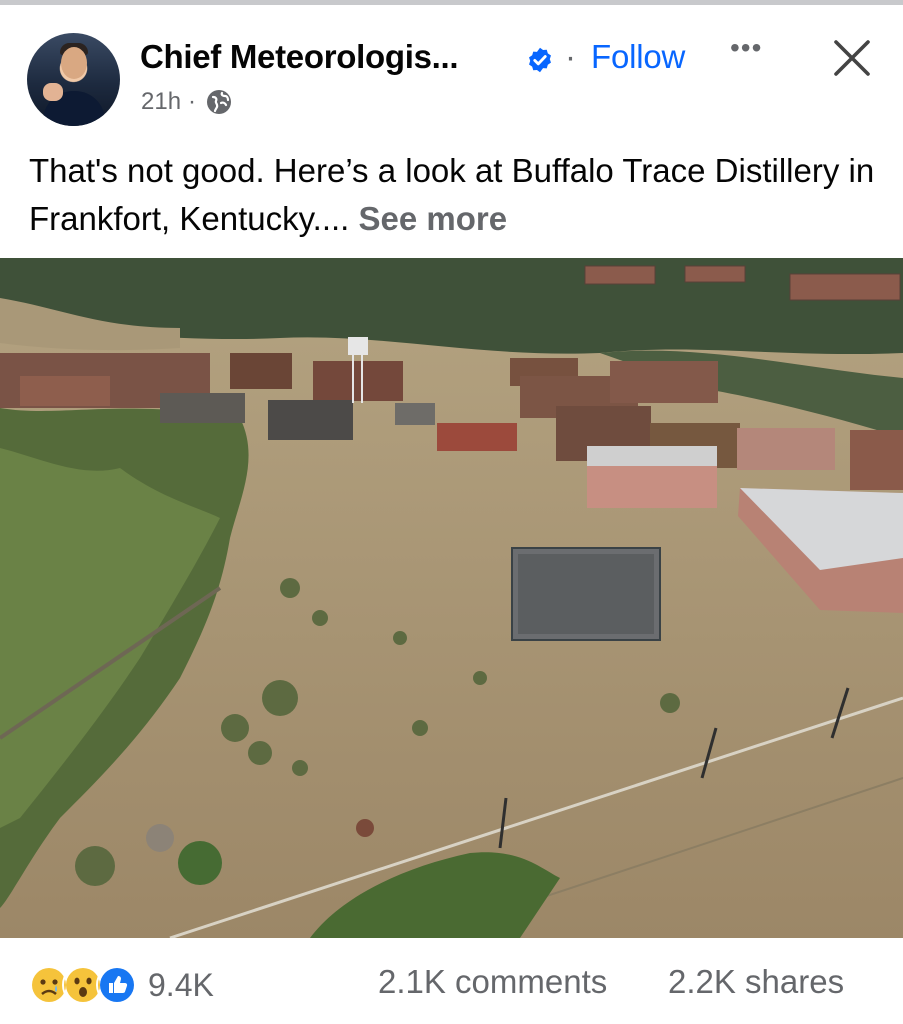 The height and width of the screenshot is (1024, 903). I want to click on close-icon, so click(852, 58).